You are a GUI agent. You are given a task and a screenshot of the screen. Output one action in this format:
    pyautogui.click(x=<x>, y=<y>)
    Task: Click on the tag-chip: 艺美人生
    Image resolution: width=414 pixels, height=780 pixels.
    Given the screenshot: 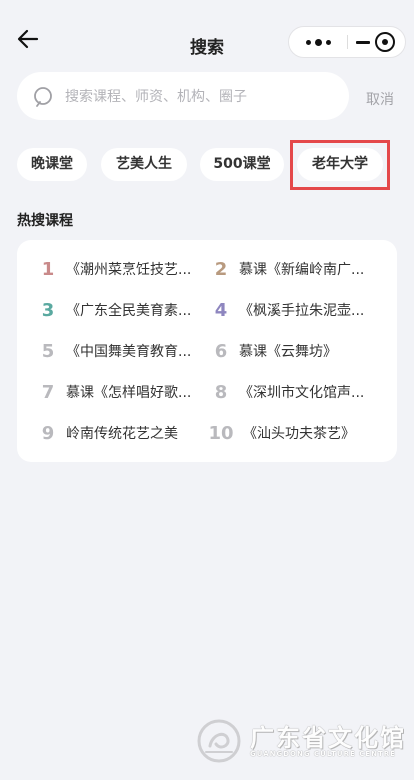 What is the action you would take?
    pyautogui.click(x=144, y=164)
    